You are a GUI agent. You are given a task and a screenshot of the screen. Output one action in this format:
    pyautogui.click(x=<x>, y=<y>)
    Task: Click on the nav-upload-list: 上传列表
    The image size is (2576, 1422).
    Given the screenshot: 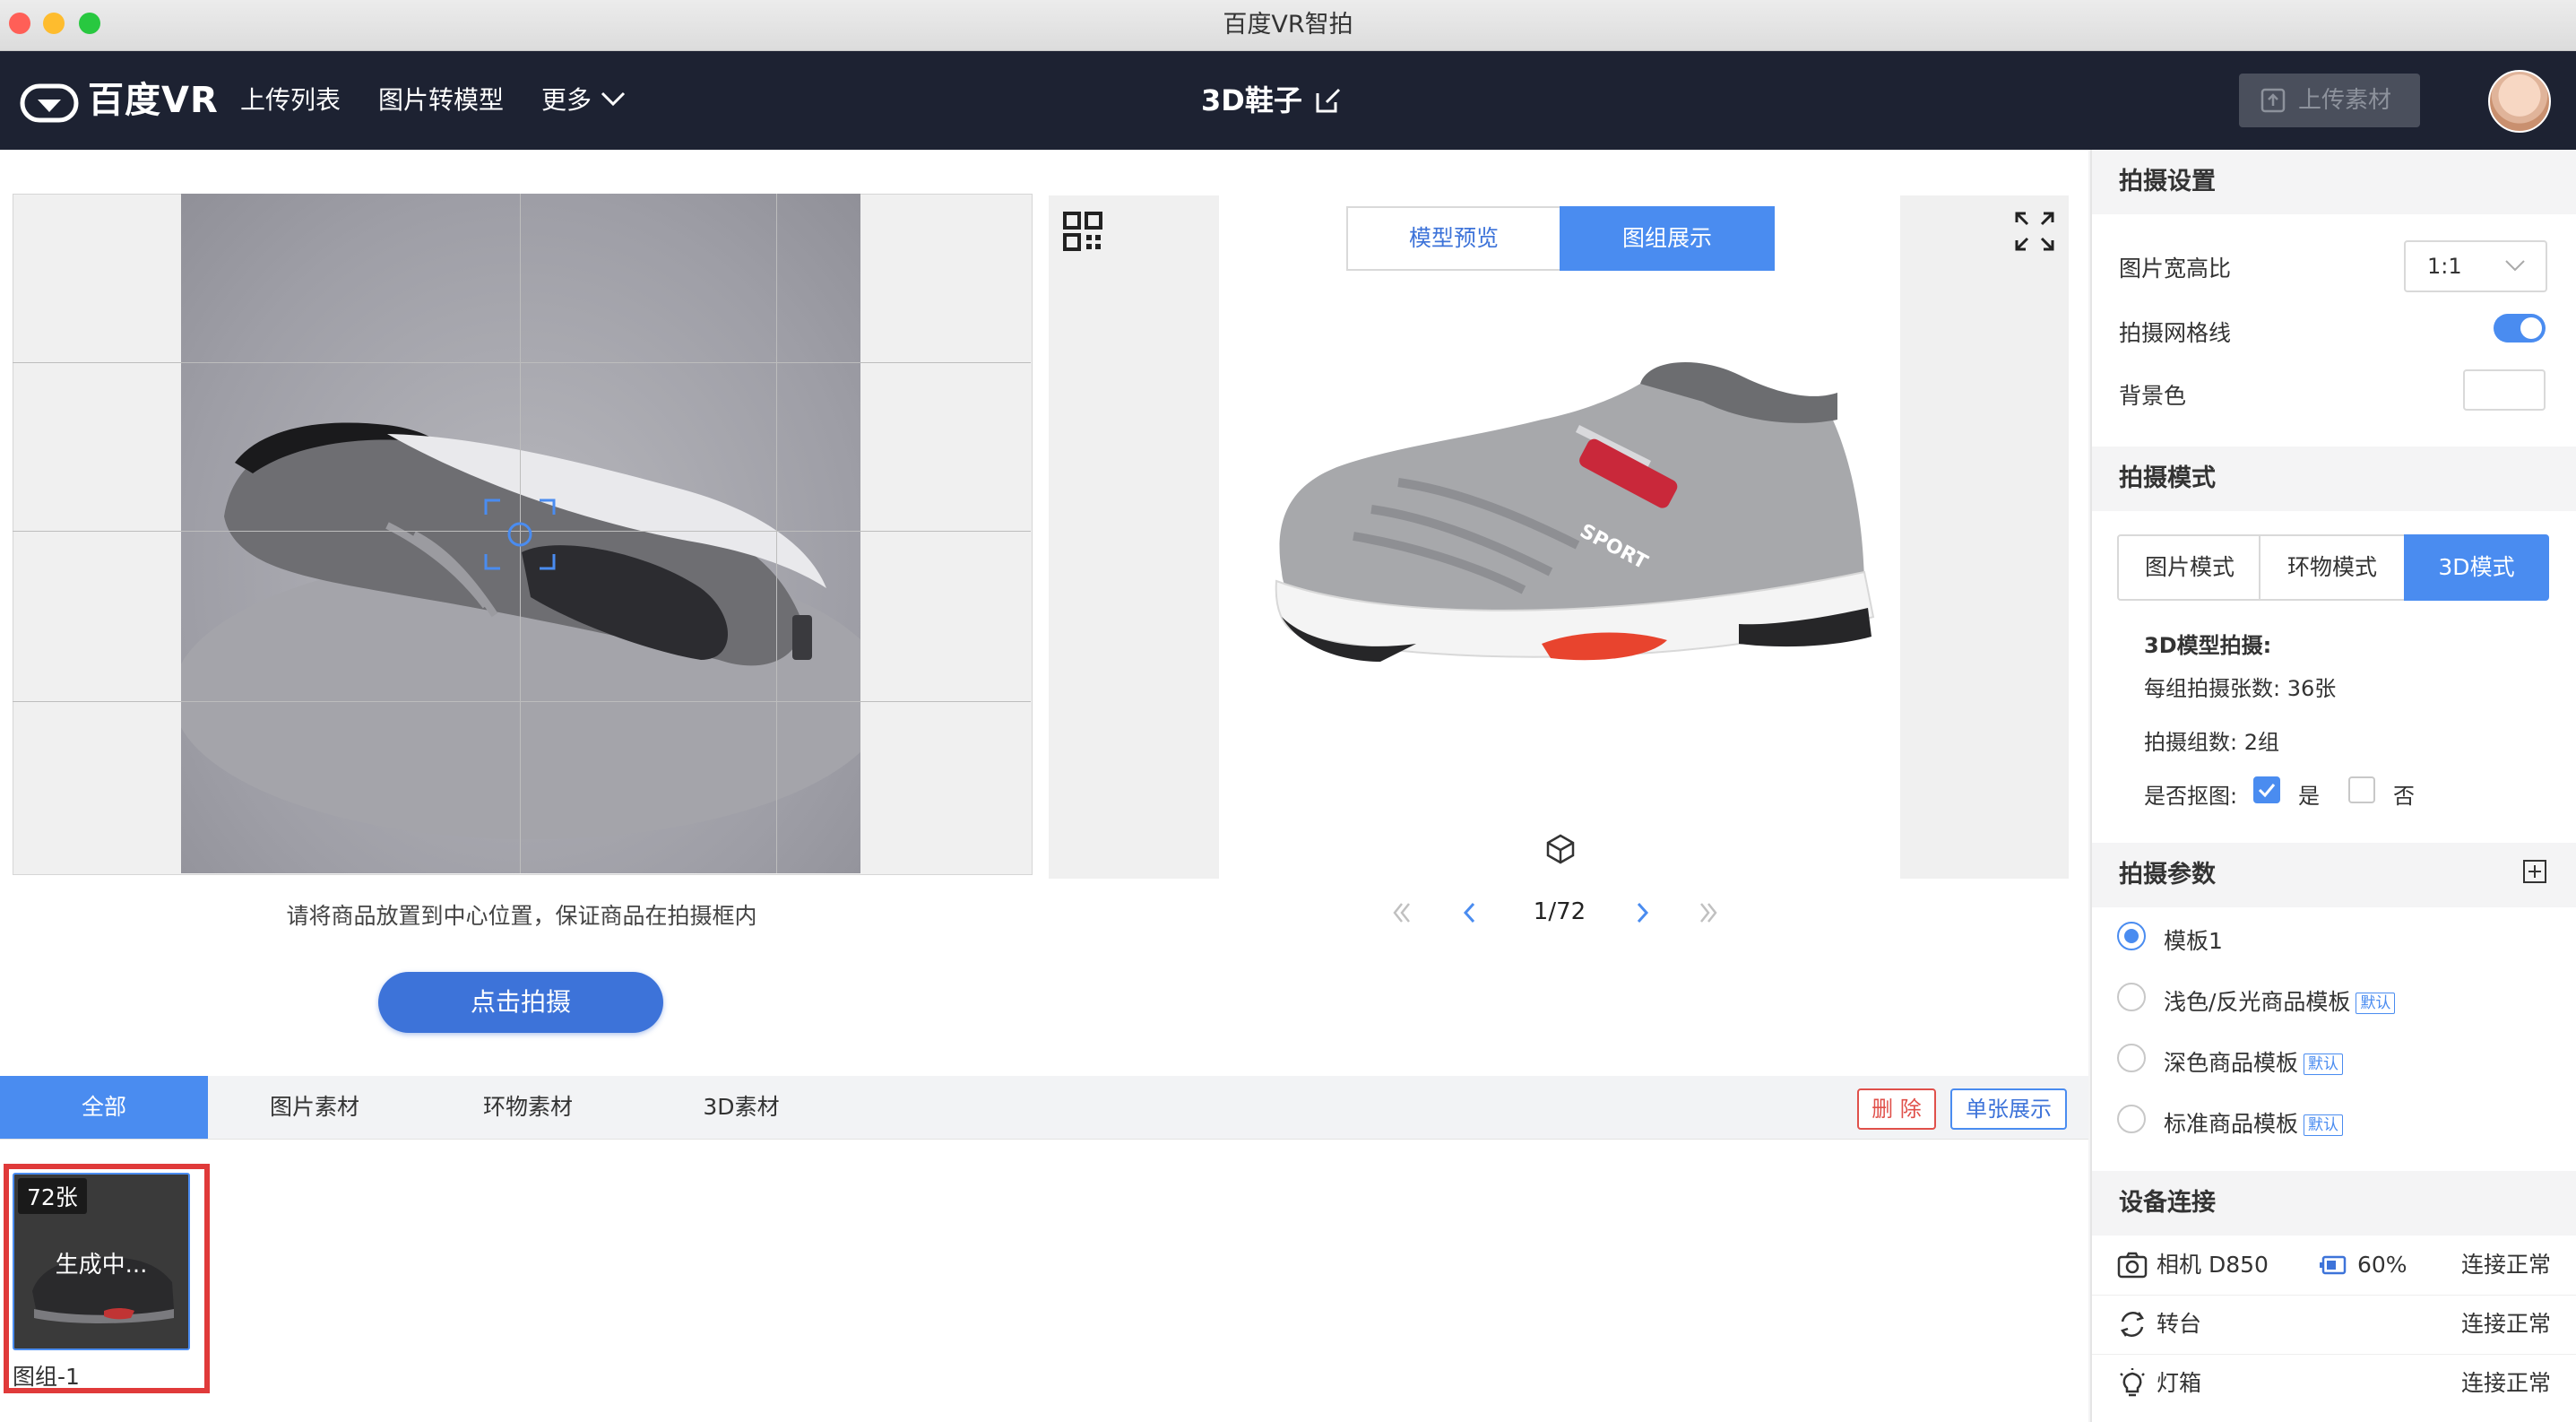 What is the action you would take?
    pyautogui.click(x=290, y=100)
    